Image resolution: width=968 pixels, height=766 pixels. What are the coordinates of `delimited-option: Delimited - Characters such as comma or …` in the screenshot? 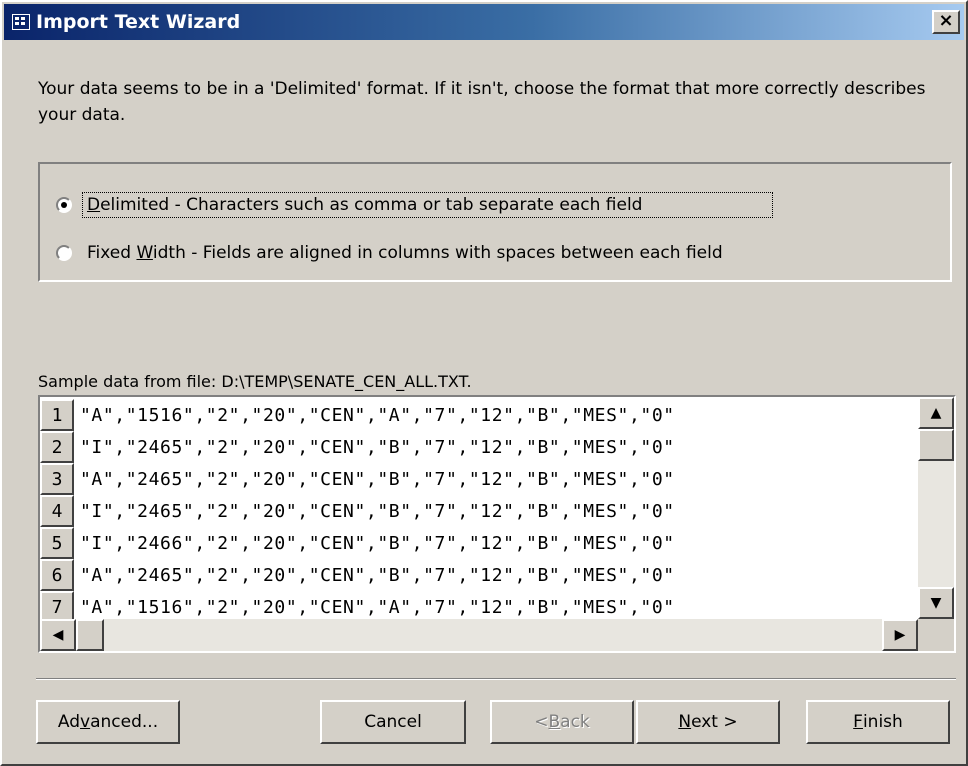 It's located at (415, 205).